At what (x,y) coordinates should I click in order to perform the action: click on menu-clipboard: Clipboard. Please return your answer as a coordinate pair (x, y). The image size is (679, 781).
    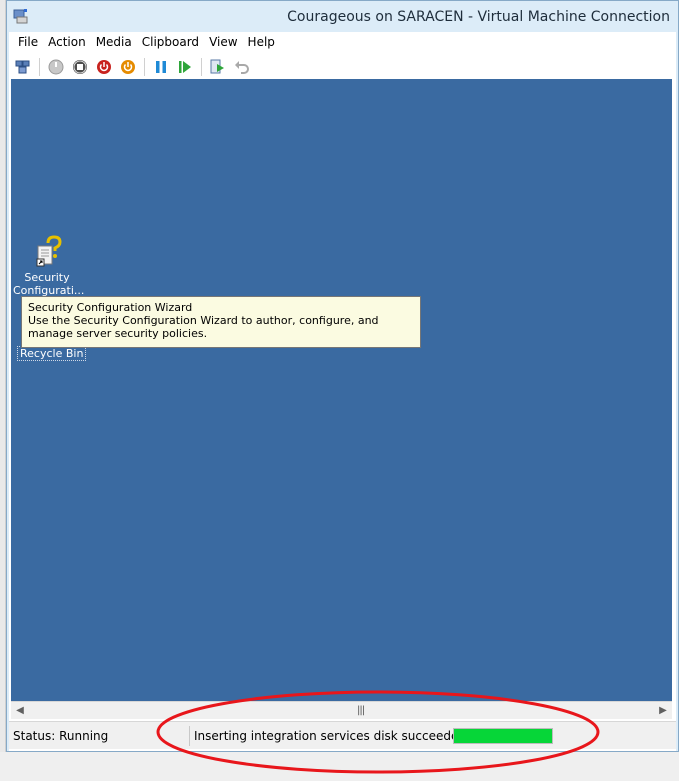
    Looking at the image, I should click on (172, 43).